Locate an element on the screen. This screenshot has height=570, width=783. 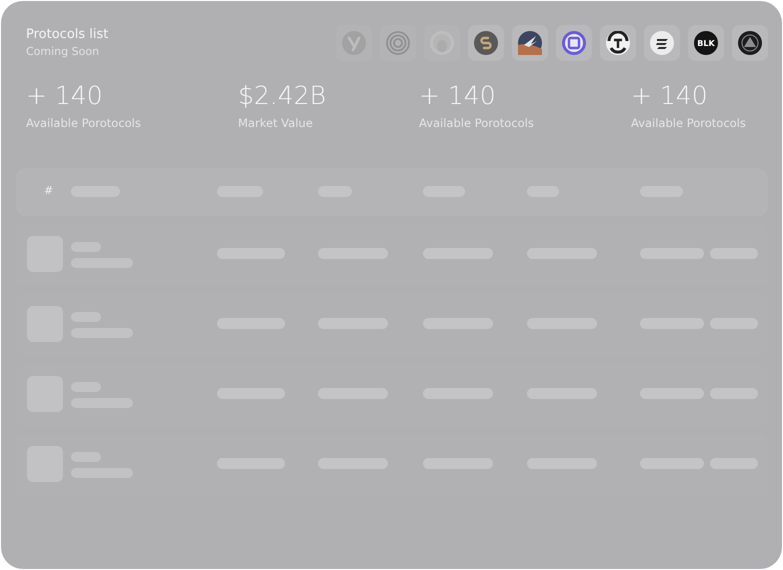
index-header: # is located at coordinates (49, 190).